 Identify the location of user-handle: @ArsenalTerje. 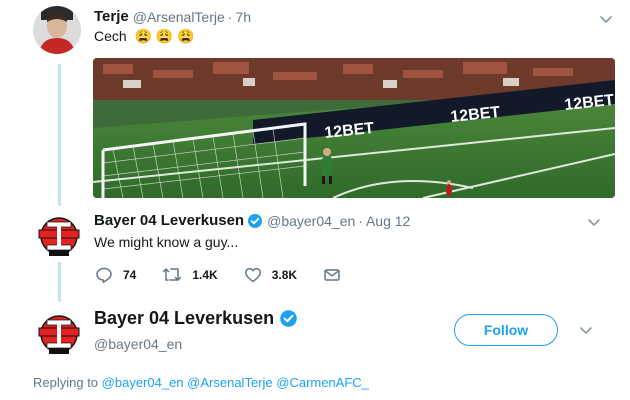
(179, 17).